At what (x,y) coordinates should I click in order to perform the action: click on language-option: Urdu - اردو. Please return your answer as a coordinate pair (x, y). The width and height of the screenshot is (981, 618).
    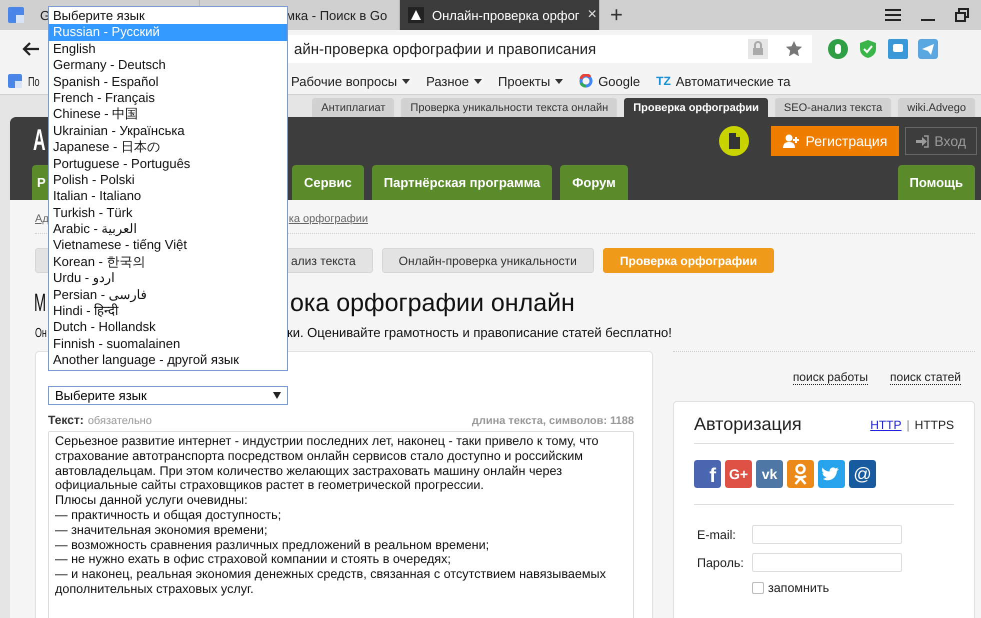
    Looking at the image, I should click on (168, 278).